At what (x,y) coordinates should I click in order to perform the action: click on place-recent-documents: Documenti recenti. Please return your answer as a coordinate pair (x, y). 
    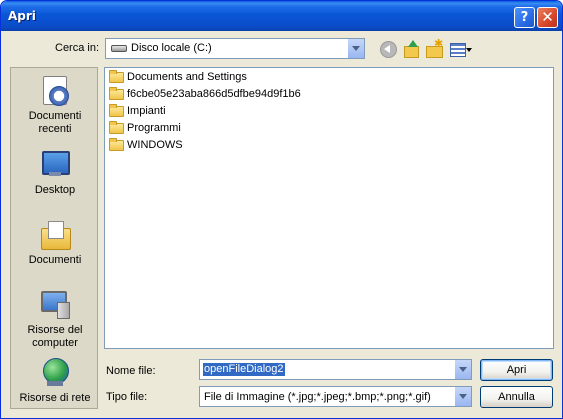
    Looking at the image, I should click on (55, 105).